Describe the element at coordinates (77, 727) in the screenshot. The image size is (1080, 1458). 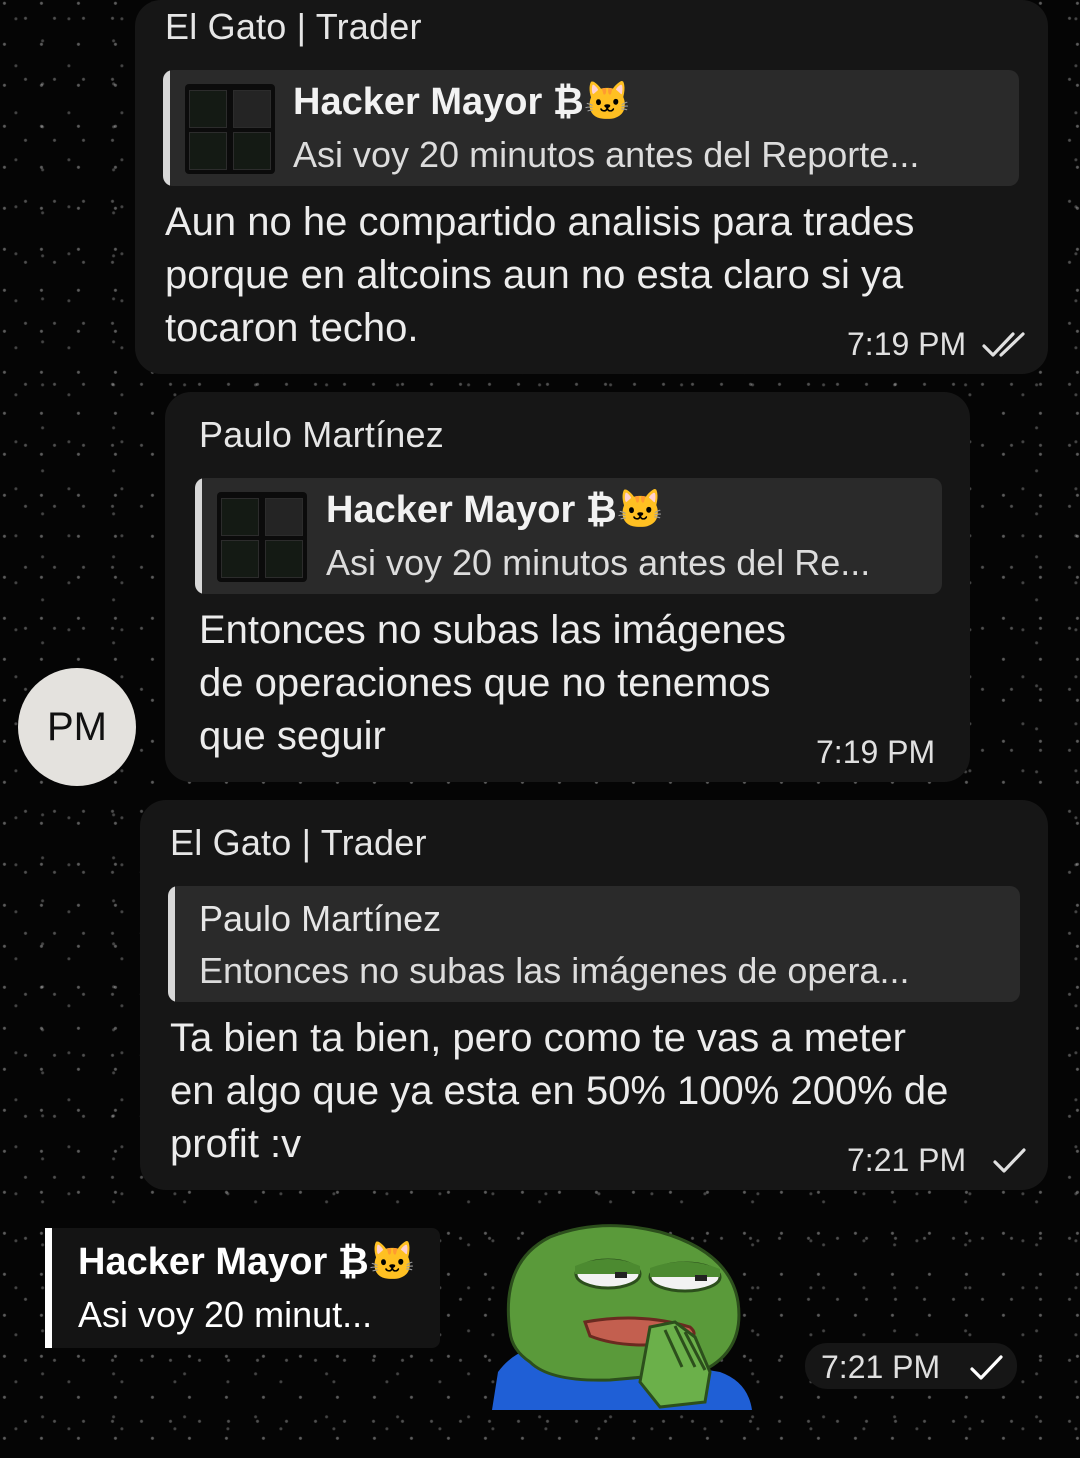
I see `avatar: PM` at that location.